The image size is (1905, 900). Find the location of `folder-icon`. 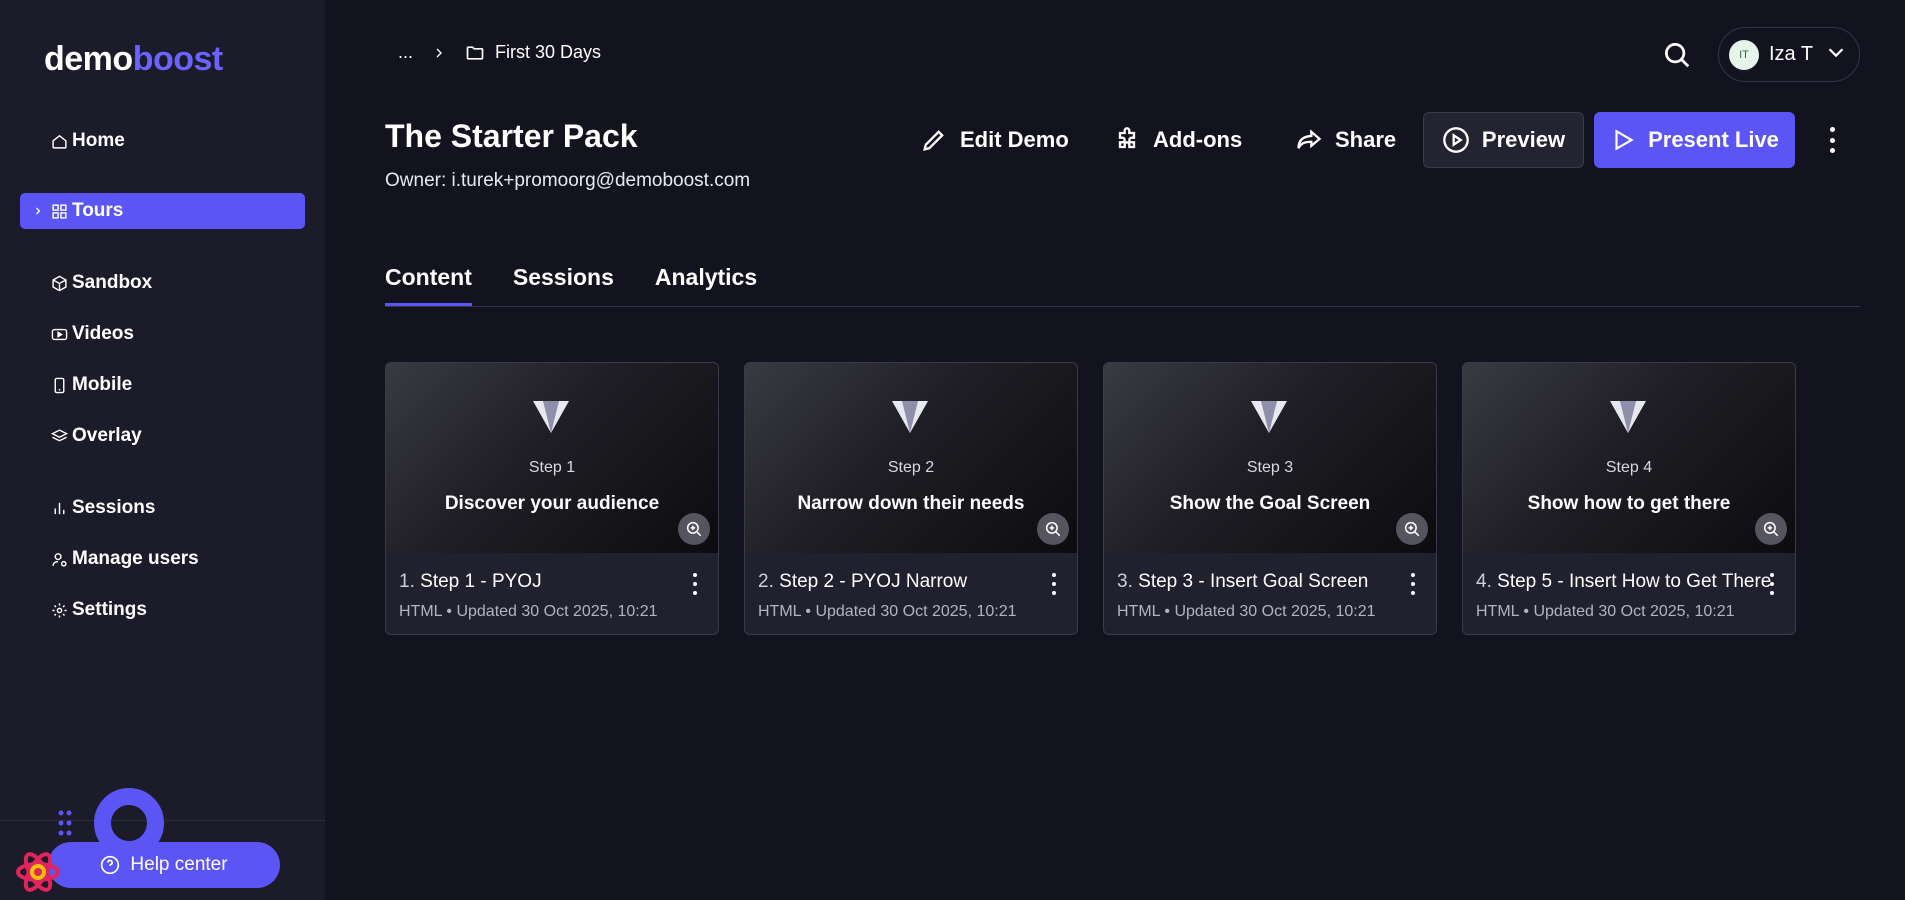

folder-icon is located at coordinates (475, 53).